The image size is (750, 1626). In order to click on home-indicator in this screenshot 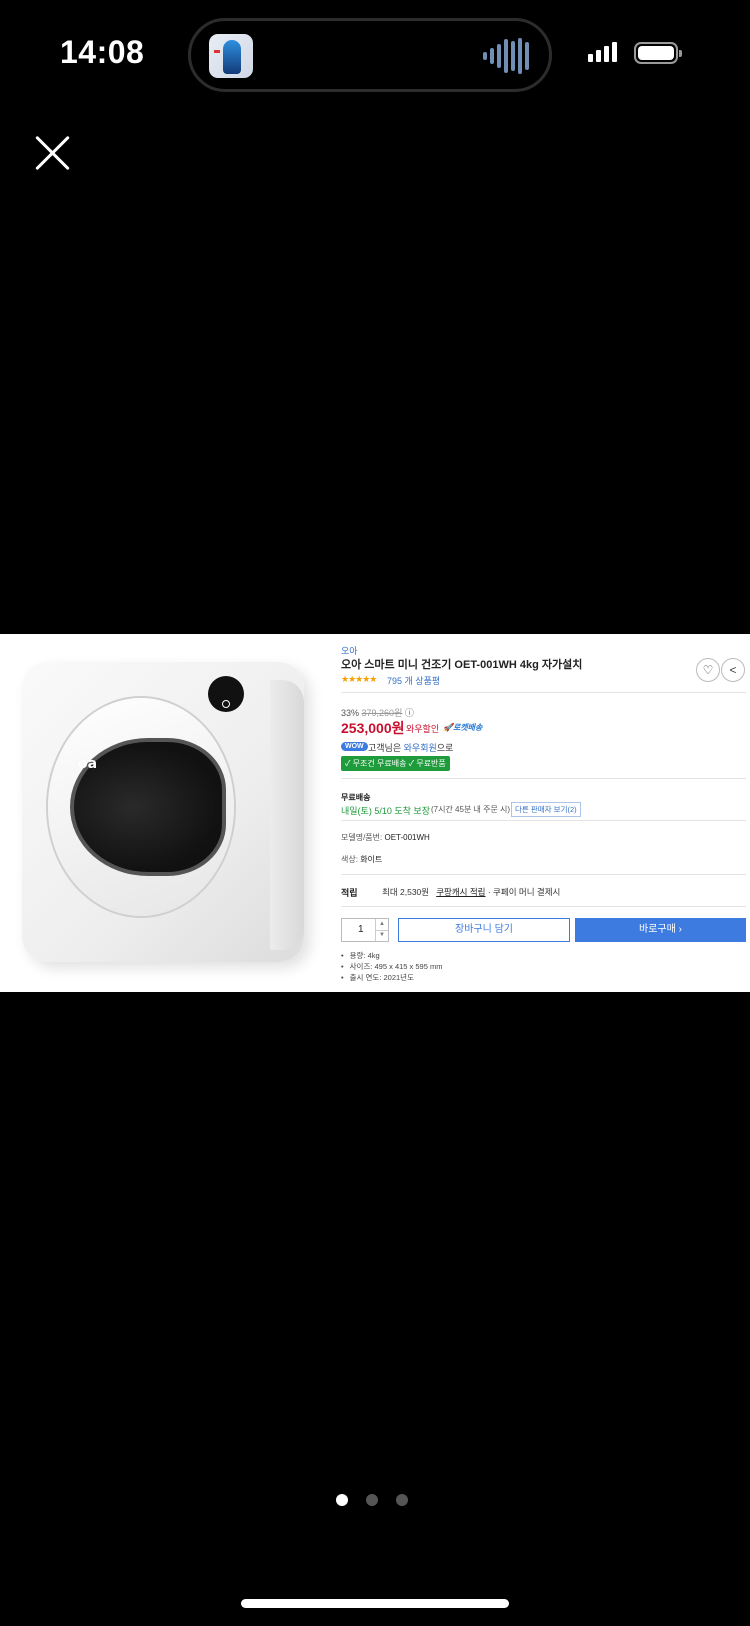, I will do `click(375, 1603)`.